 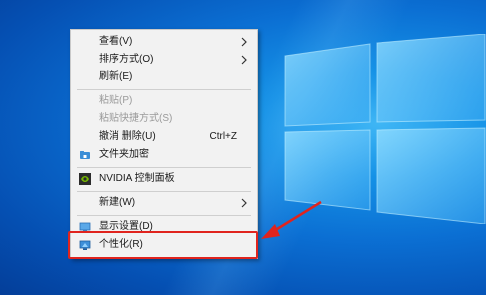 I want to click on menu-item-view-label: 查看(V), so click(x=116, y=41).